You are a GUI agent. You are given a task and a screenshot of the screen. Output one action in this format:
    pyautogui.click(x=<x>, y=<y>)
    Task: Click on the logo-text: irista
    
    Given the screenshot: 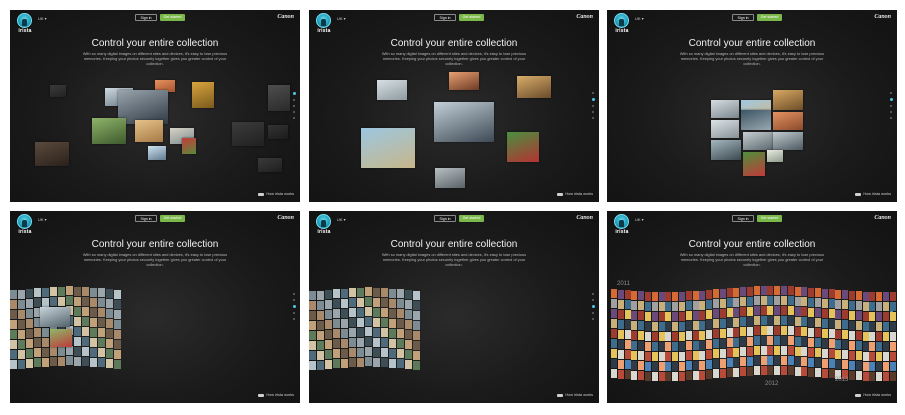 What is the action you would take?
    pyautogui.click(x=622, y=31)
    